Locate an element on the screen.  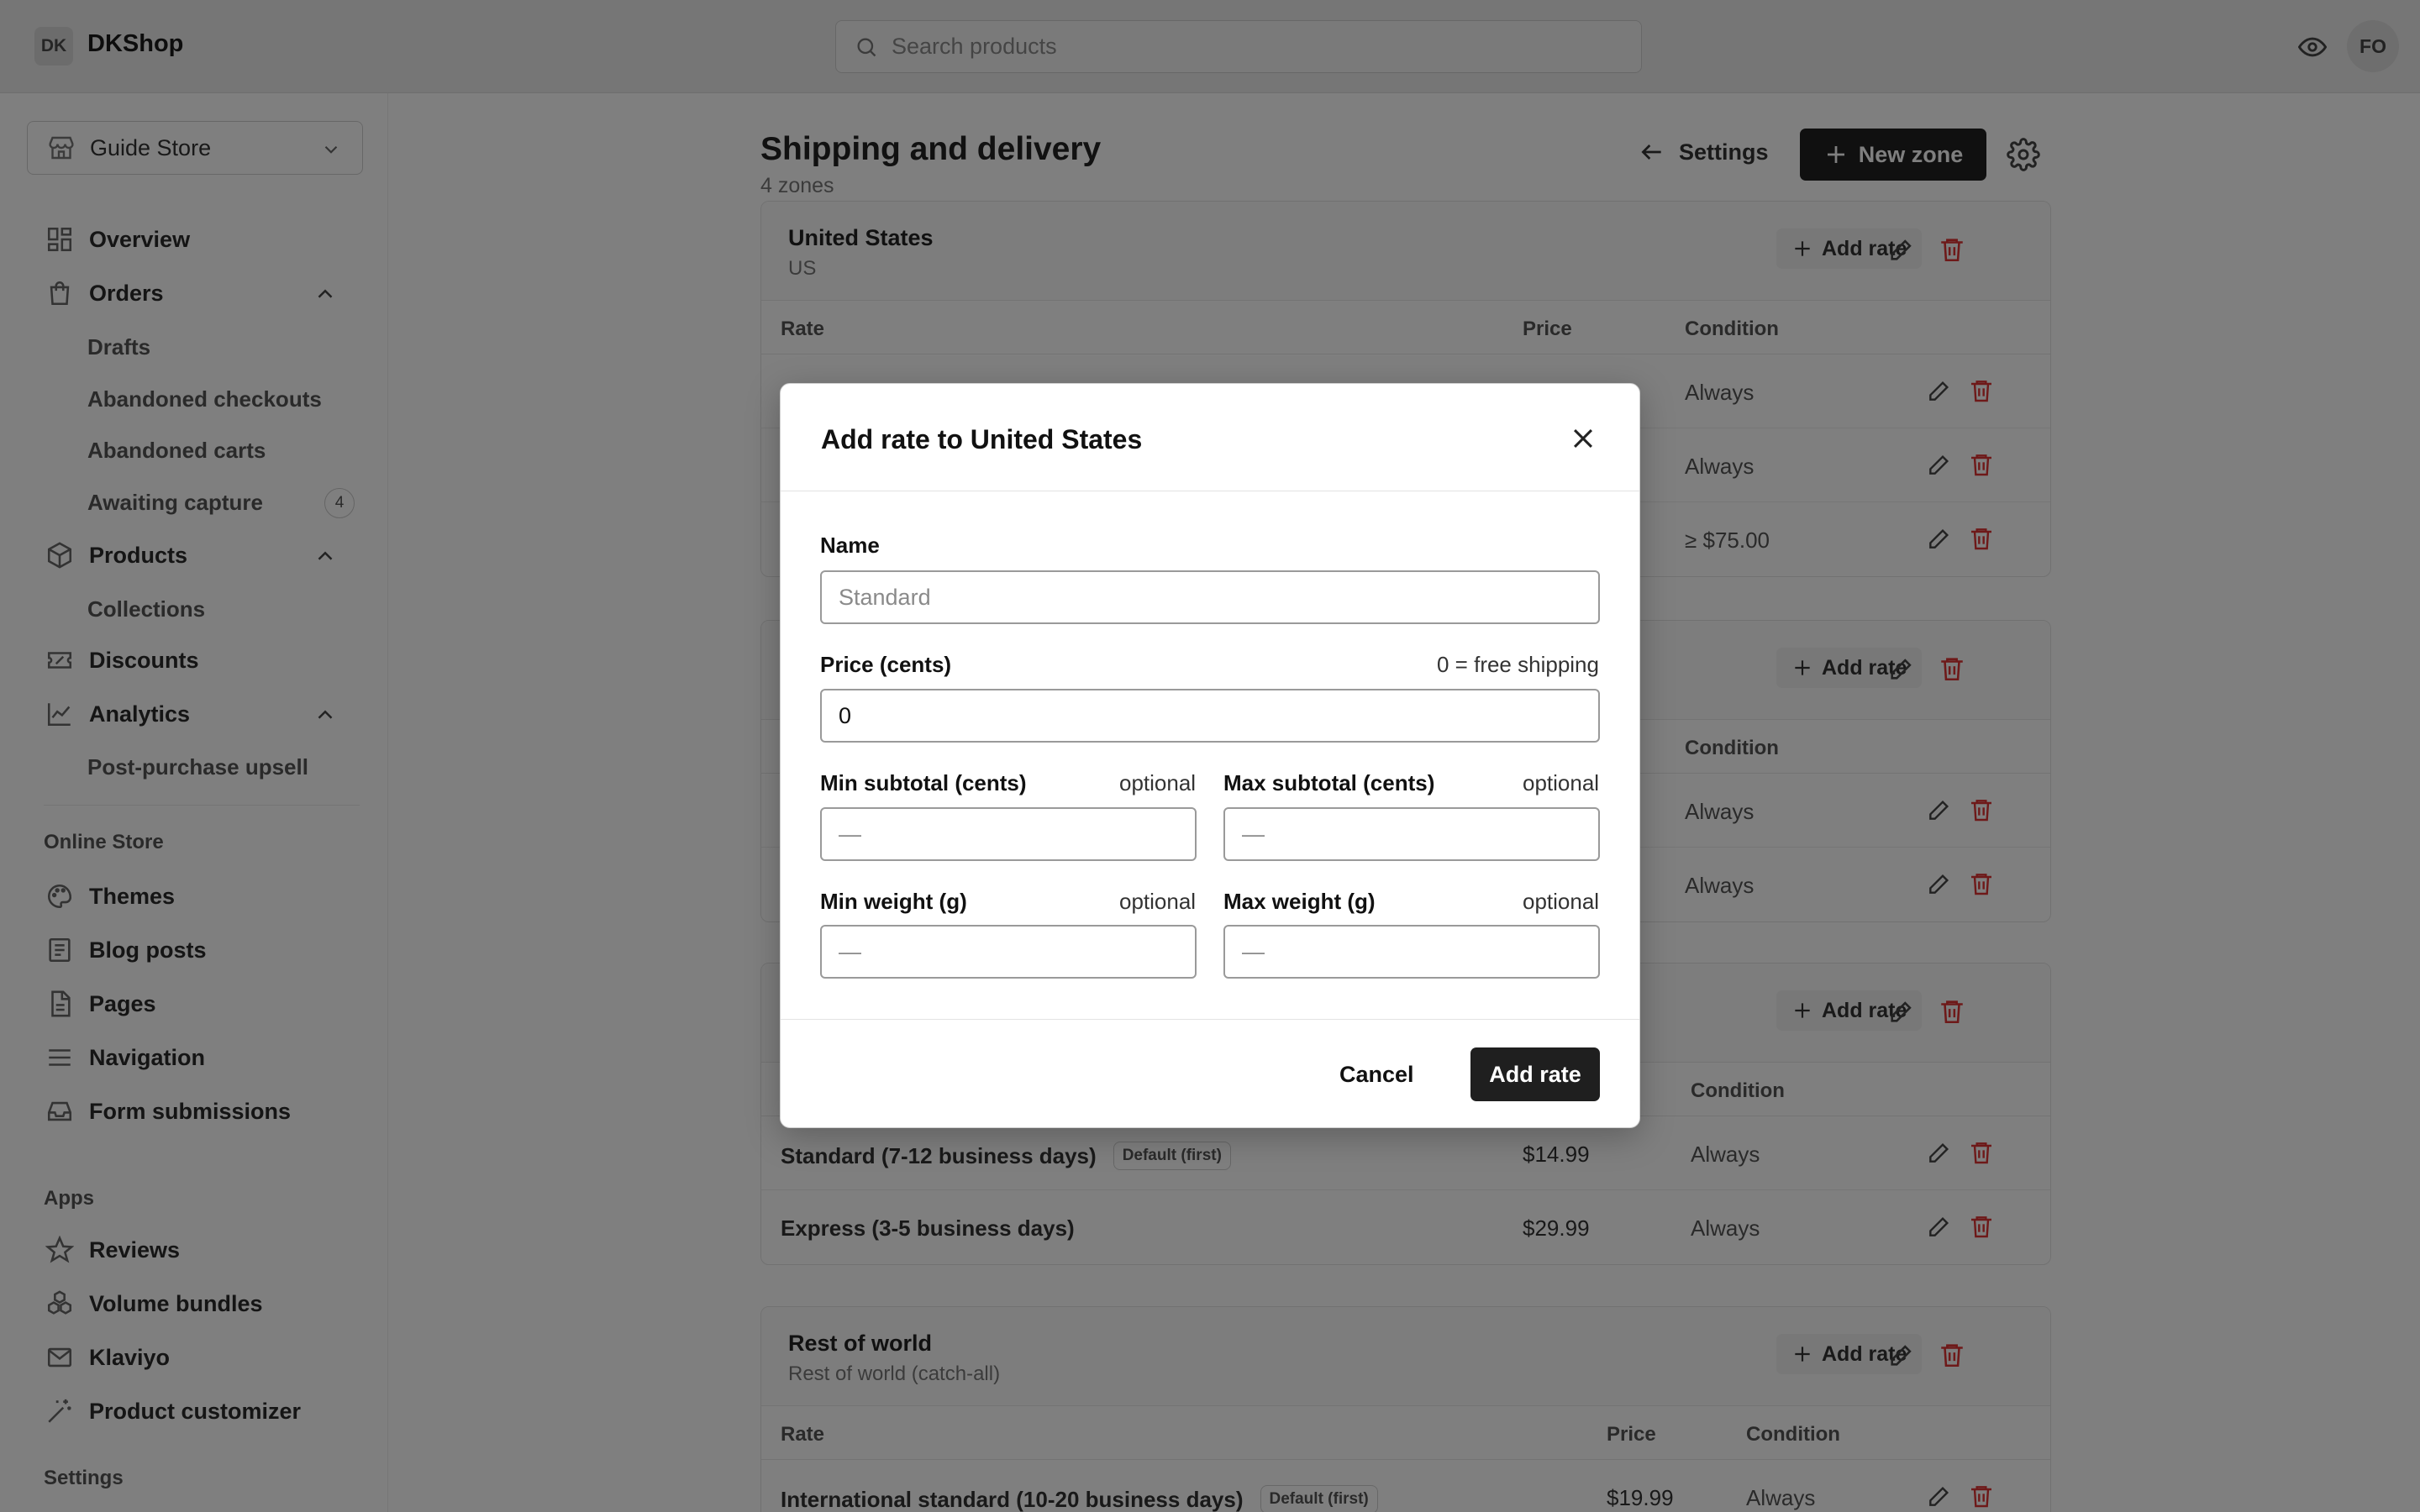
add-rate-submit-button: Add rate is located at coordinates (1535, 1074).